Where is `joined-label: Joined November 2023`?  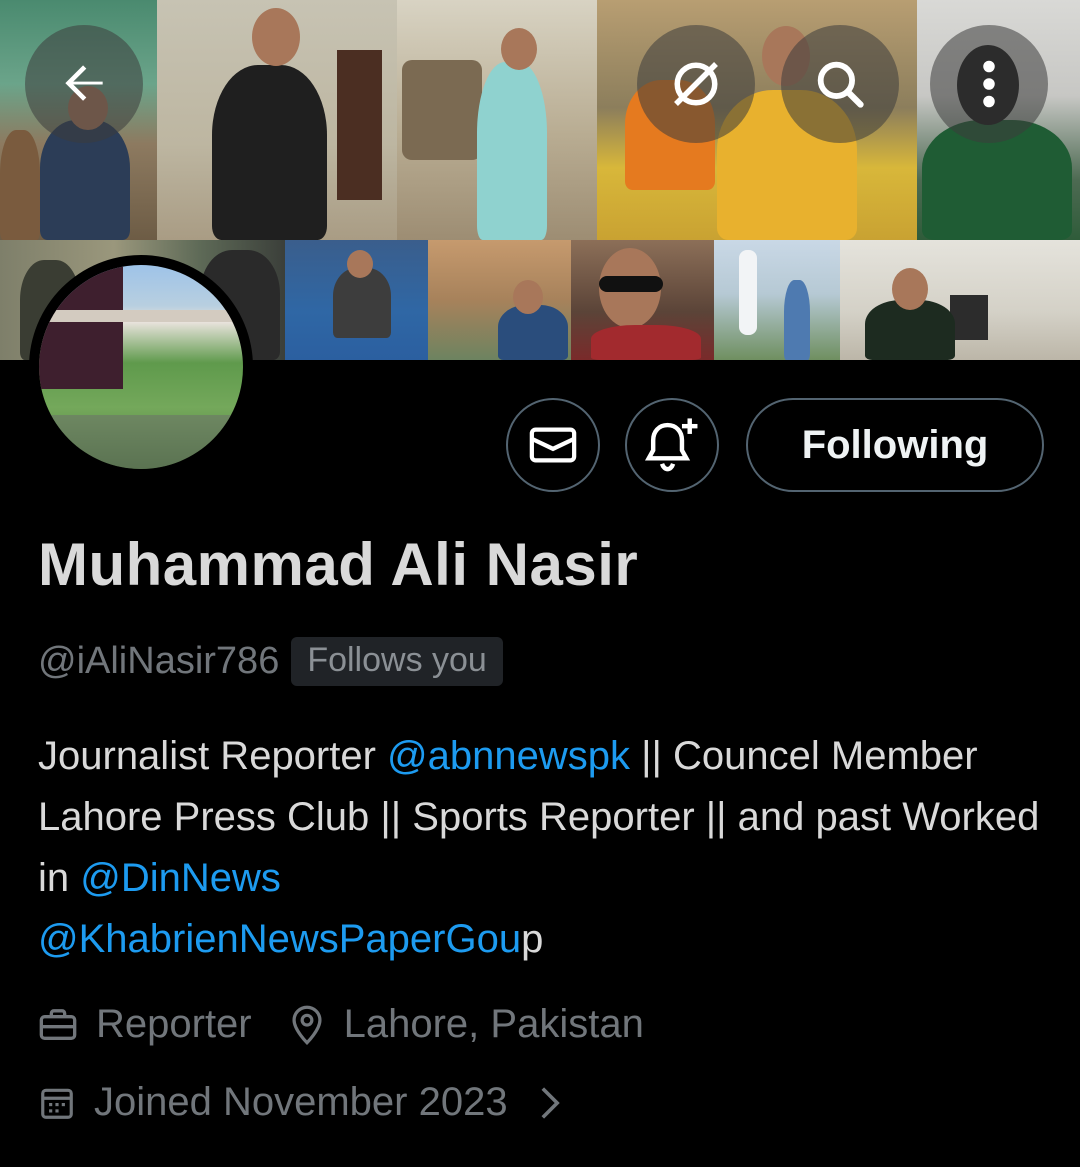
joined-label: Joined November 2023 is located at coordinates (301, 1102).